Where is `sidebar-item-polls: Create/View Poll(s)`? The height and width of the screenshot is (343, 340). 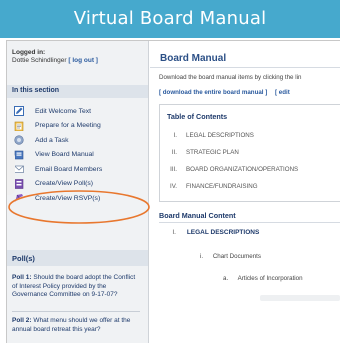 sidebar-item-polls: Create/View Poll(s) is located at coordinates (77, 184).